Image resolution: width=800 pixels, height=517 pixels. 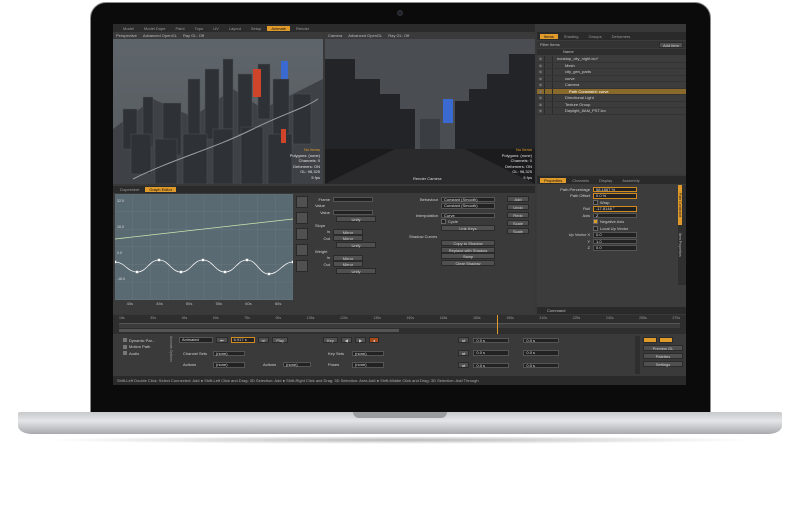 What do you see at coordinates (611, 310) in the screenshot?
I see `command-bar: Command` at bounding box center [611, 310].